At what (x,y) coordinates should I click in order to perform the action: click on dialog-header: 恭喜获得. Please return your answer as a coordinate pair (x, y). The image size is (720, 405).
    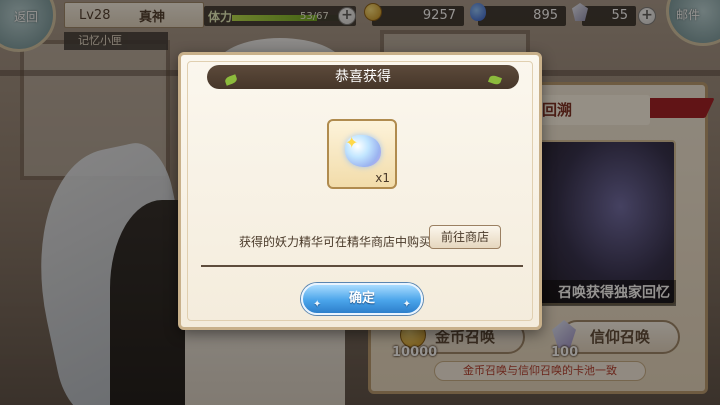
    Looking at the image, I should click on (363, 77).